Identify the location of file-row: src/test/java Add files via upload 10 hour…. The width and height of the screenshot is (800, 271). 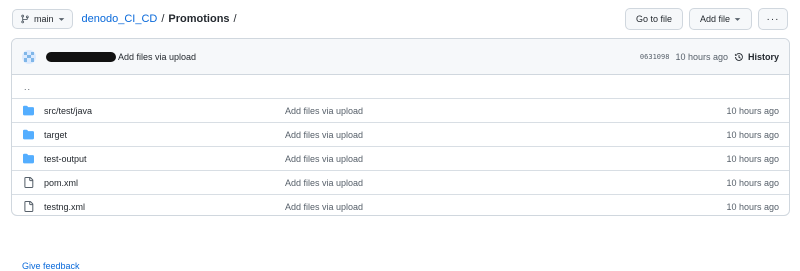
(400, 111).